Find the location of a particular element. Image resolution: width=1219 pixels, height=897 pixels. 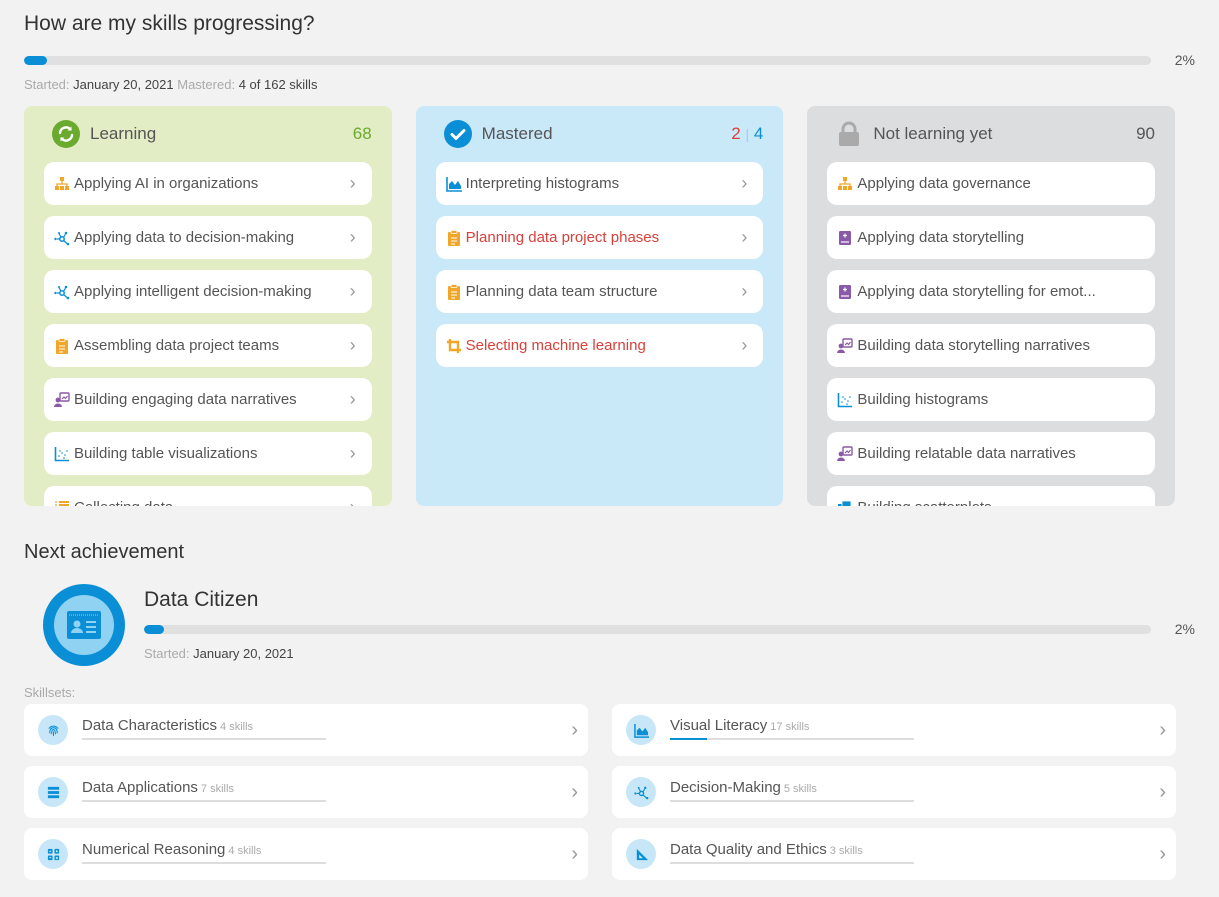

achievement-started-label: Started: is located at coordinates (167, 653).